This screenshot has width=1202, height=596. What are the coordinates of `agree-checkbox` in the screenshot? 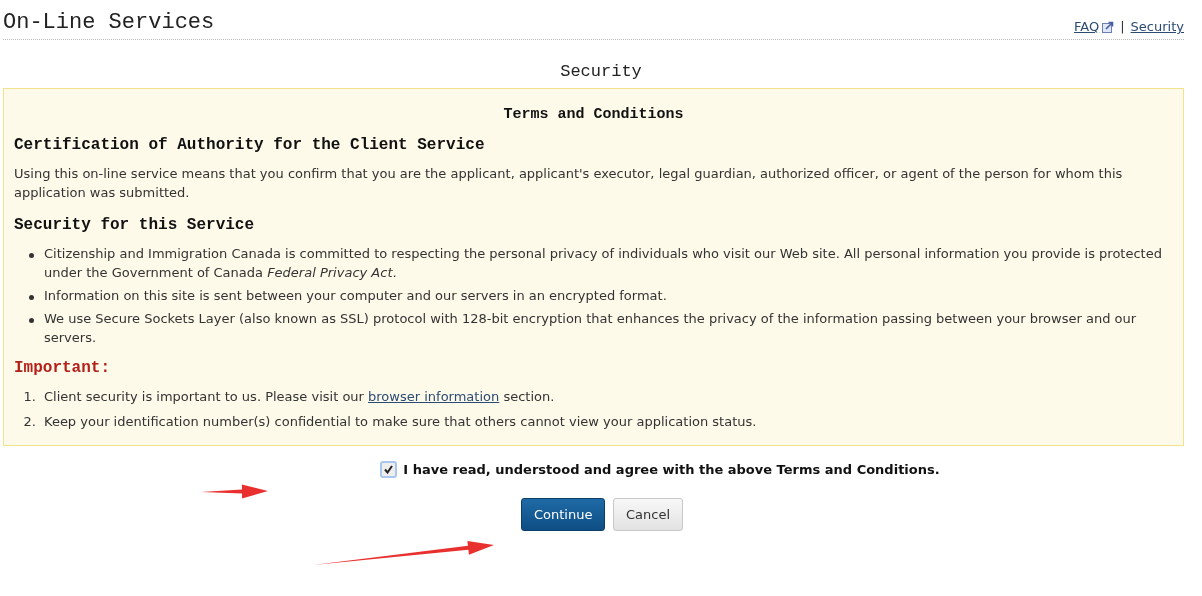 It's located at (389, 469).